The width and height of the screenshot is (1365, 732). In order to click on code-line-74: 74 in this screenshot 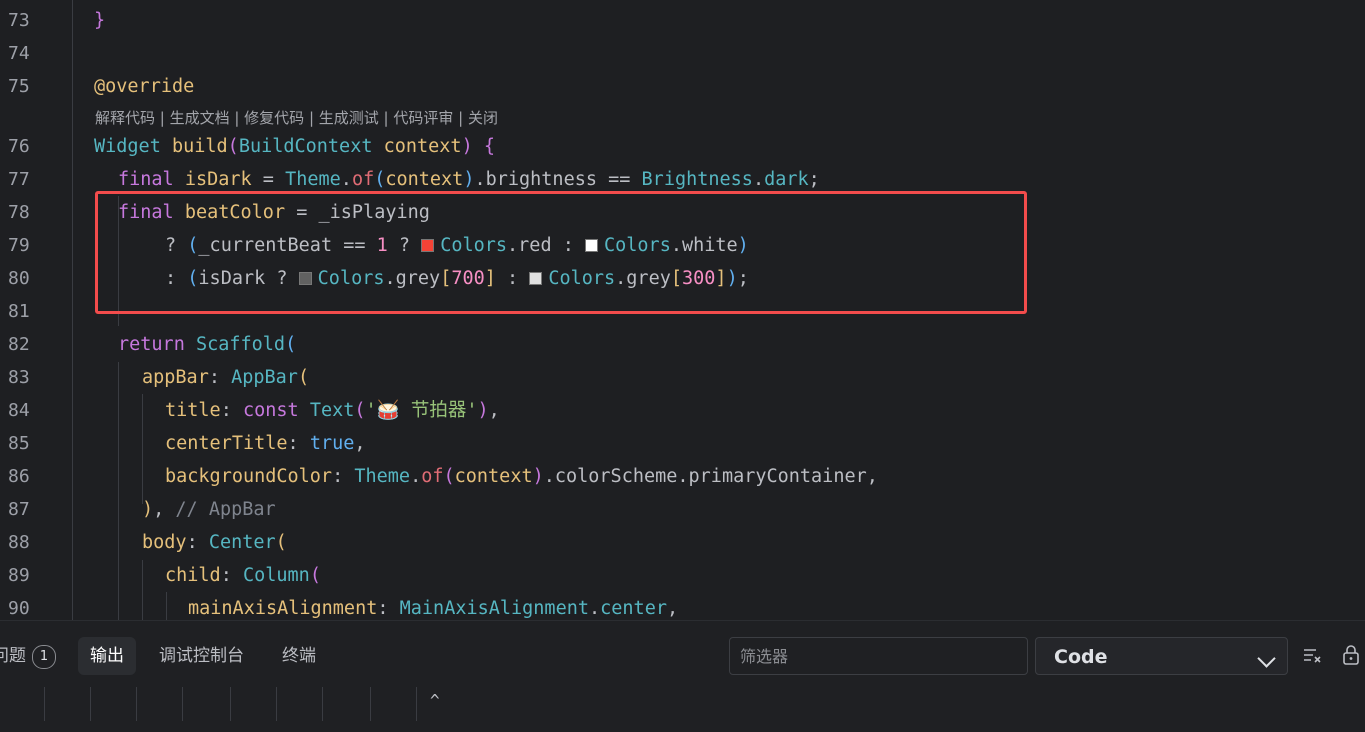, I will do `click(682, 53)`.